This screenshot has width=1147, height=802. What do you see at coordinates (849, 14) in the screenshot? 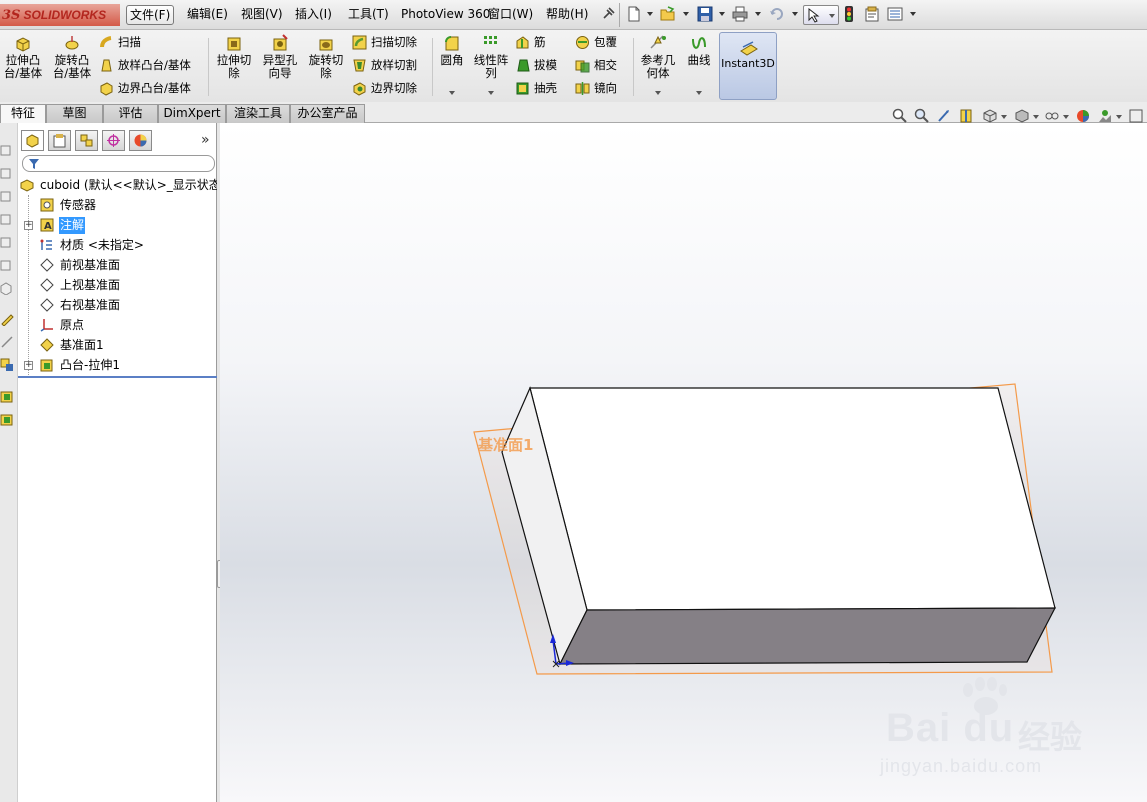
I see `rebuild-traffic-light-icon` at bounding box center [849, 14].